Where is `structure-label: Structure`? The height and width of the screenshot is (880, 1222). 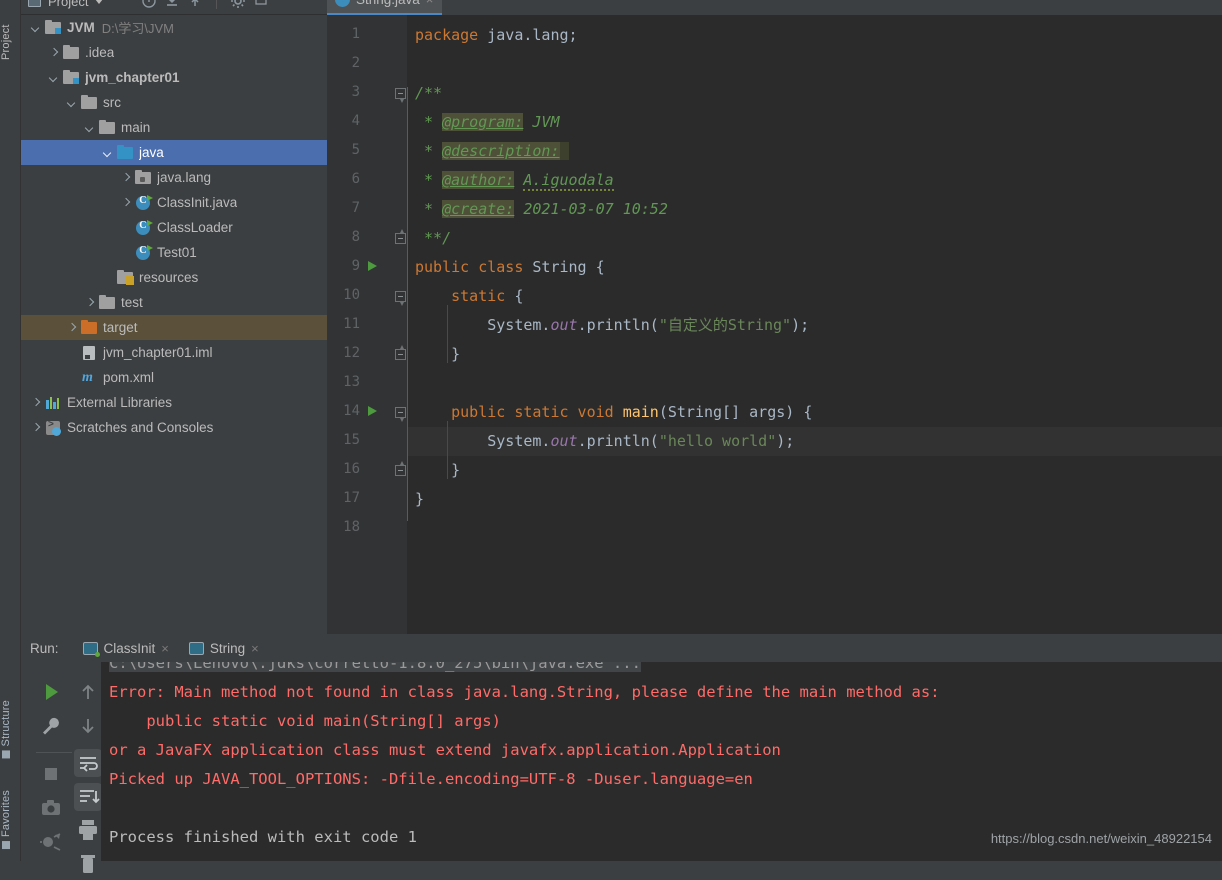 structure-label: Structure is located at coordinates (6, 723).